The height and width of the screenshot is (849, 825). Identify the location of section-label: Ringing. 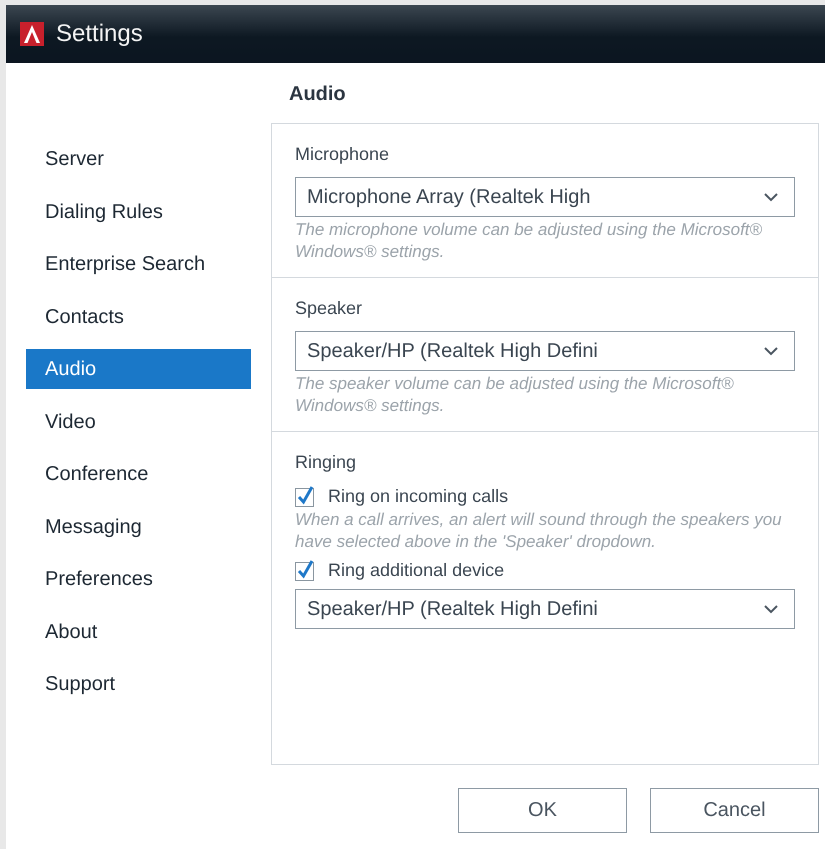
(326, 462).